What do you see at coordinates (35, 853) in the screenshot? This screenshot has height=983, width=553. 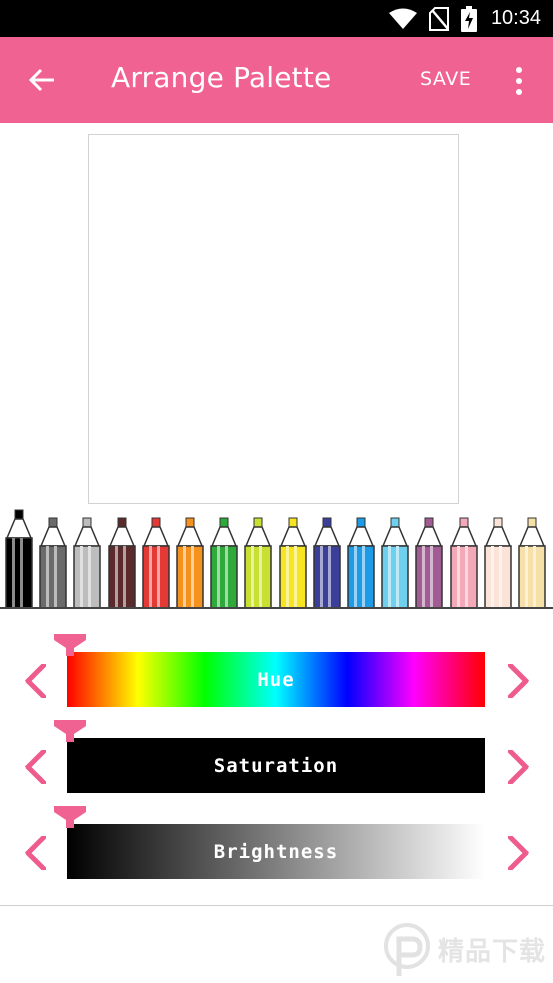 I see `brightness-decrease-arrow-icon` at bounding box center [35, 853].